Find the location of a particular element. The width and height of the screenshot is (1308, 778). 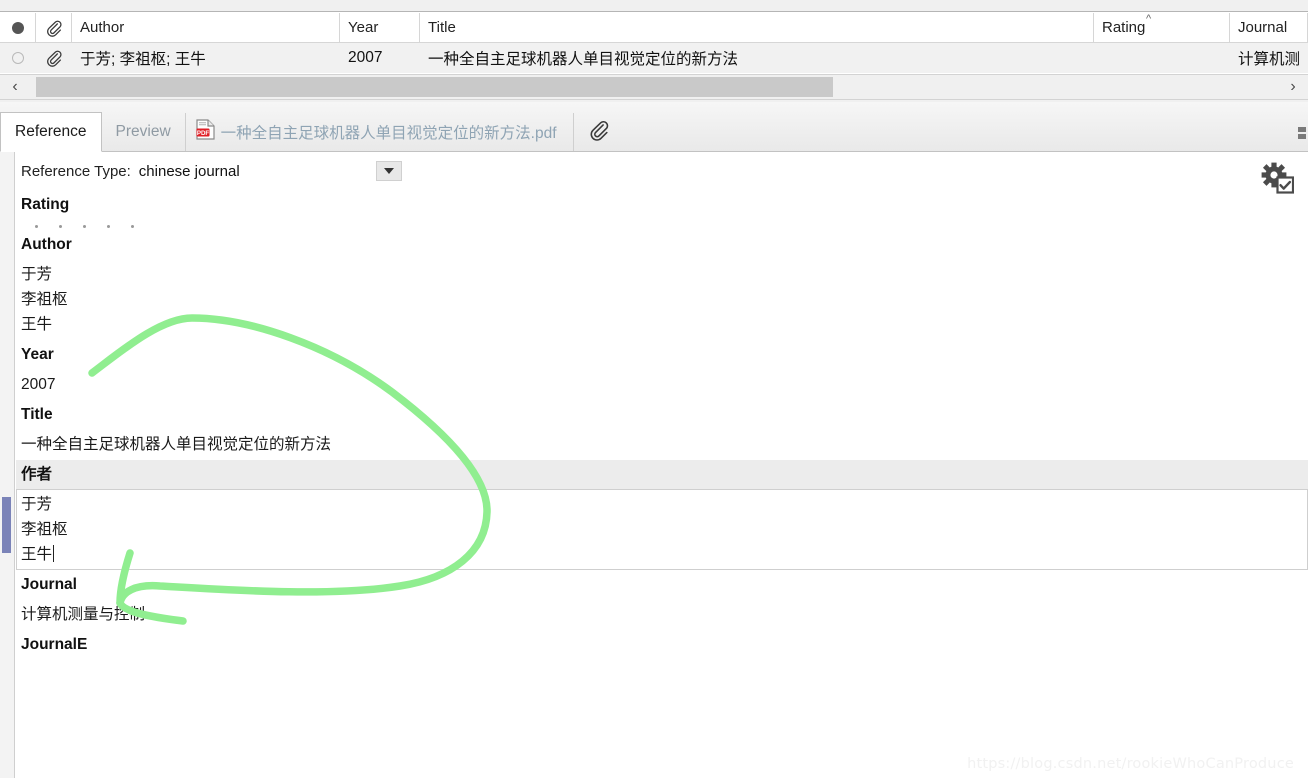

row-rating is located at coordinates (1162, 58).